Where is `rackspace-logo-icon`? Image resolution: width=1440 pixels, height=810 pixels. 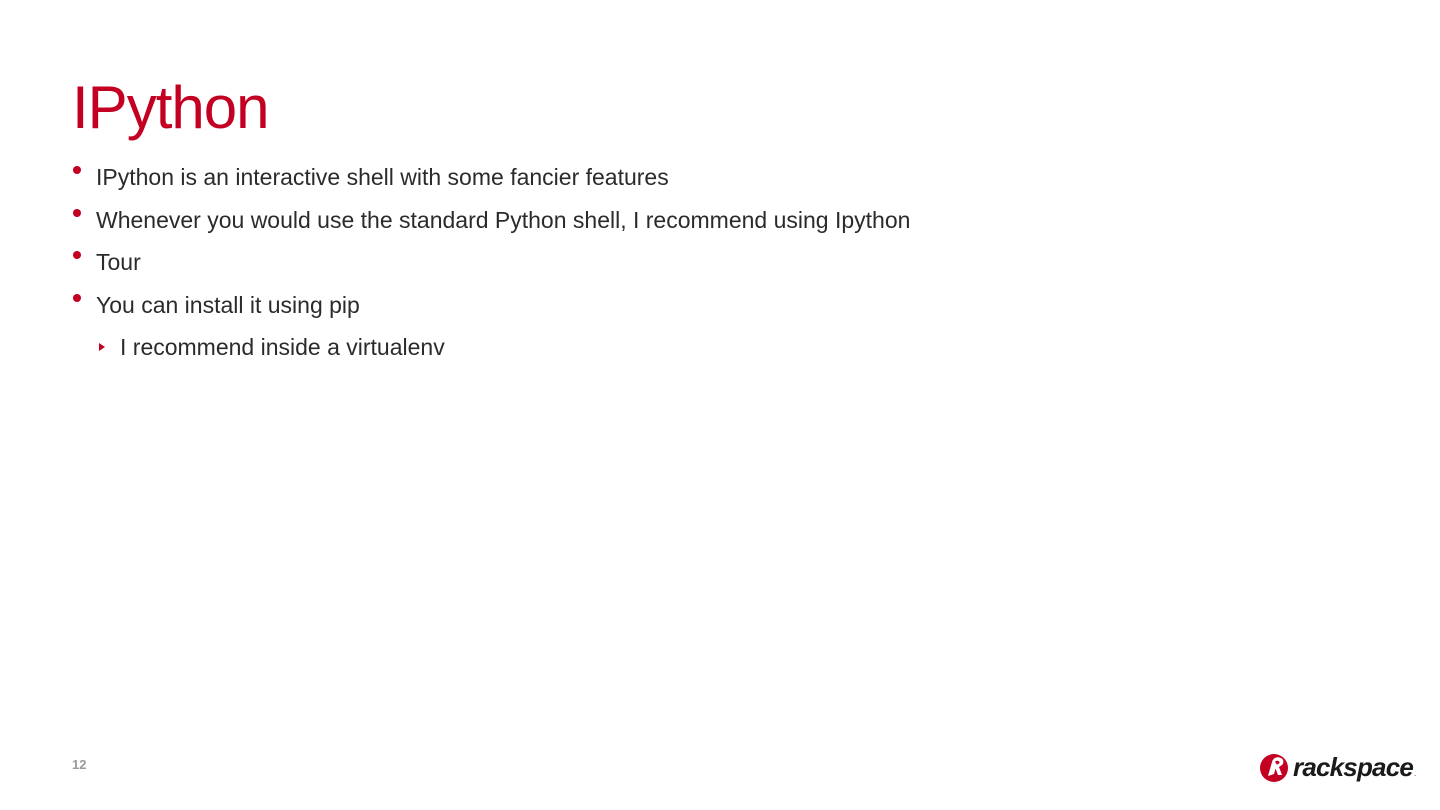
rackspace-logo-icon is located at coordinates (1274, 768).